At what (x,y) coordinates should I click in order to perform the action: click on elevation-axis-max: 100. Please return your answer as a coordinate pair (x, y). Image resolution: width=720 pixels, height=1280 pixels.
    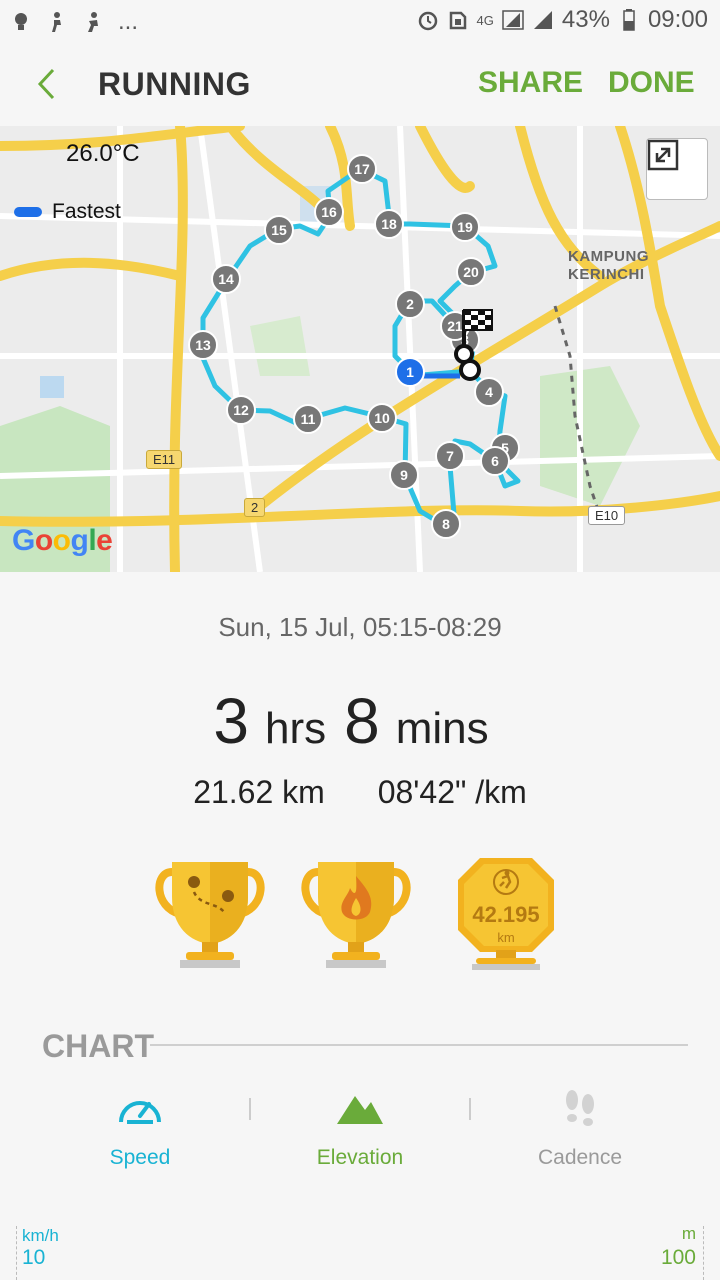
    Looking at the image, I should click on (678, 1257).